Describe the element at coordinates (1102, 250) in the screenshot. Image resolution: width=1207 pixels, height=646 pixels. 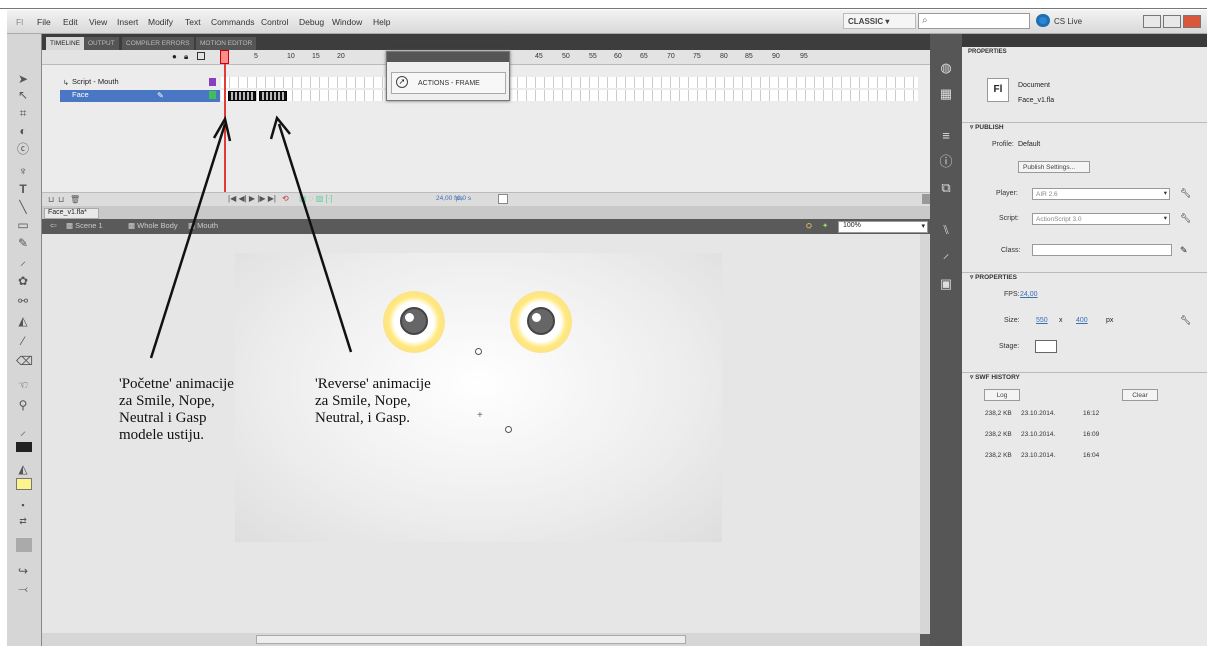
I see `class-input` at that location.